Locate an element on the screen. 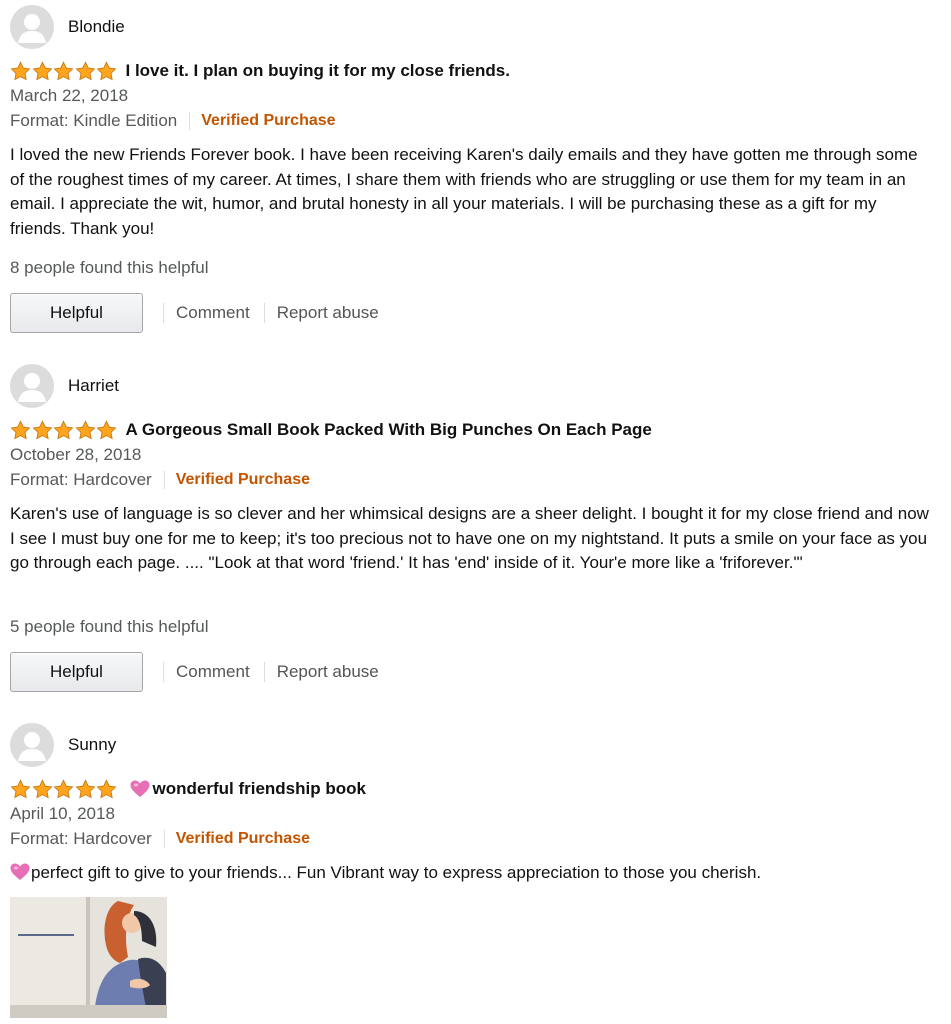  review-title-row: wonderful friendship book is located at coordinates (188, 789).